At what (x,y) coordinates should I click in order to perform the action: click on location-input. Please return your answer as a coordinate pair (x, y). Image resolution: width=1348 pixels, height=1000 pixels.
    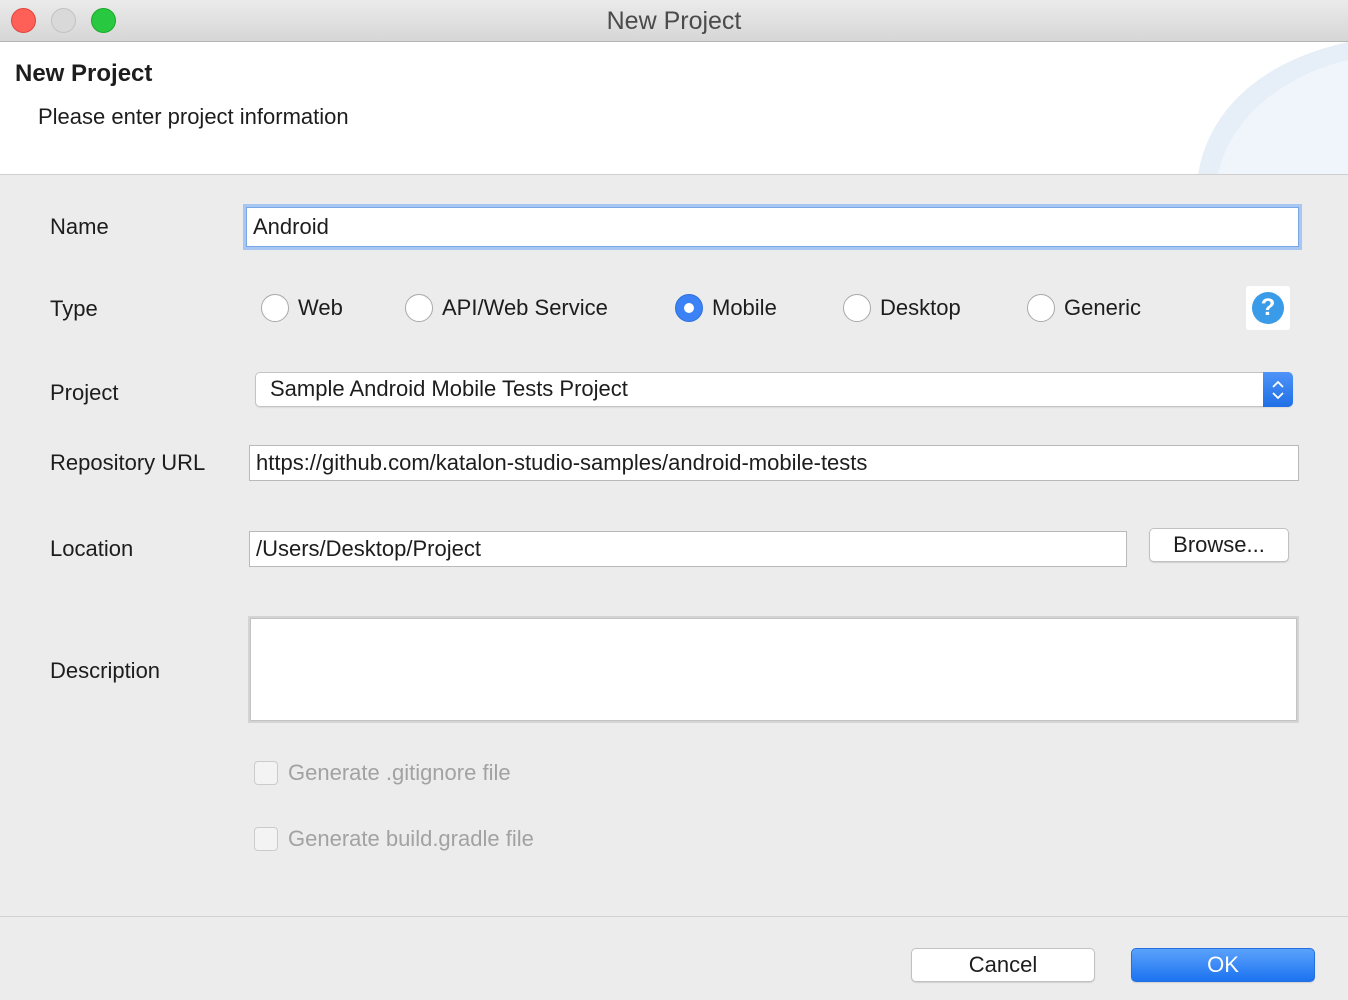
    Looking at the image, I should click on (688, 549).